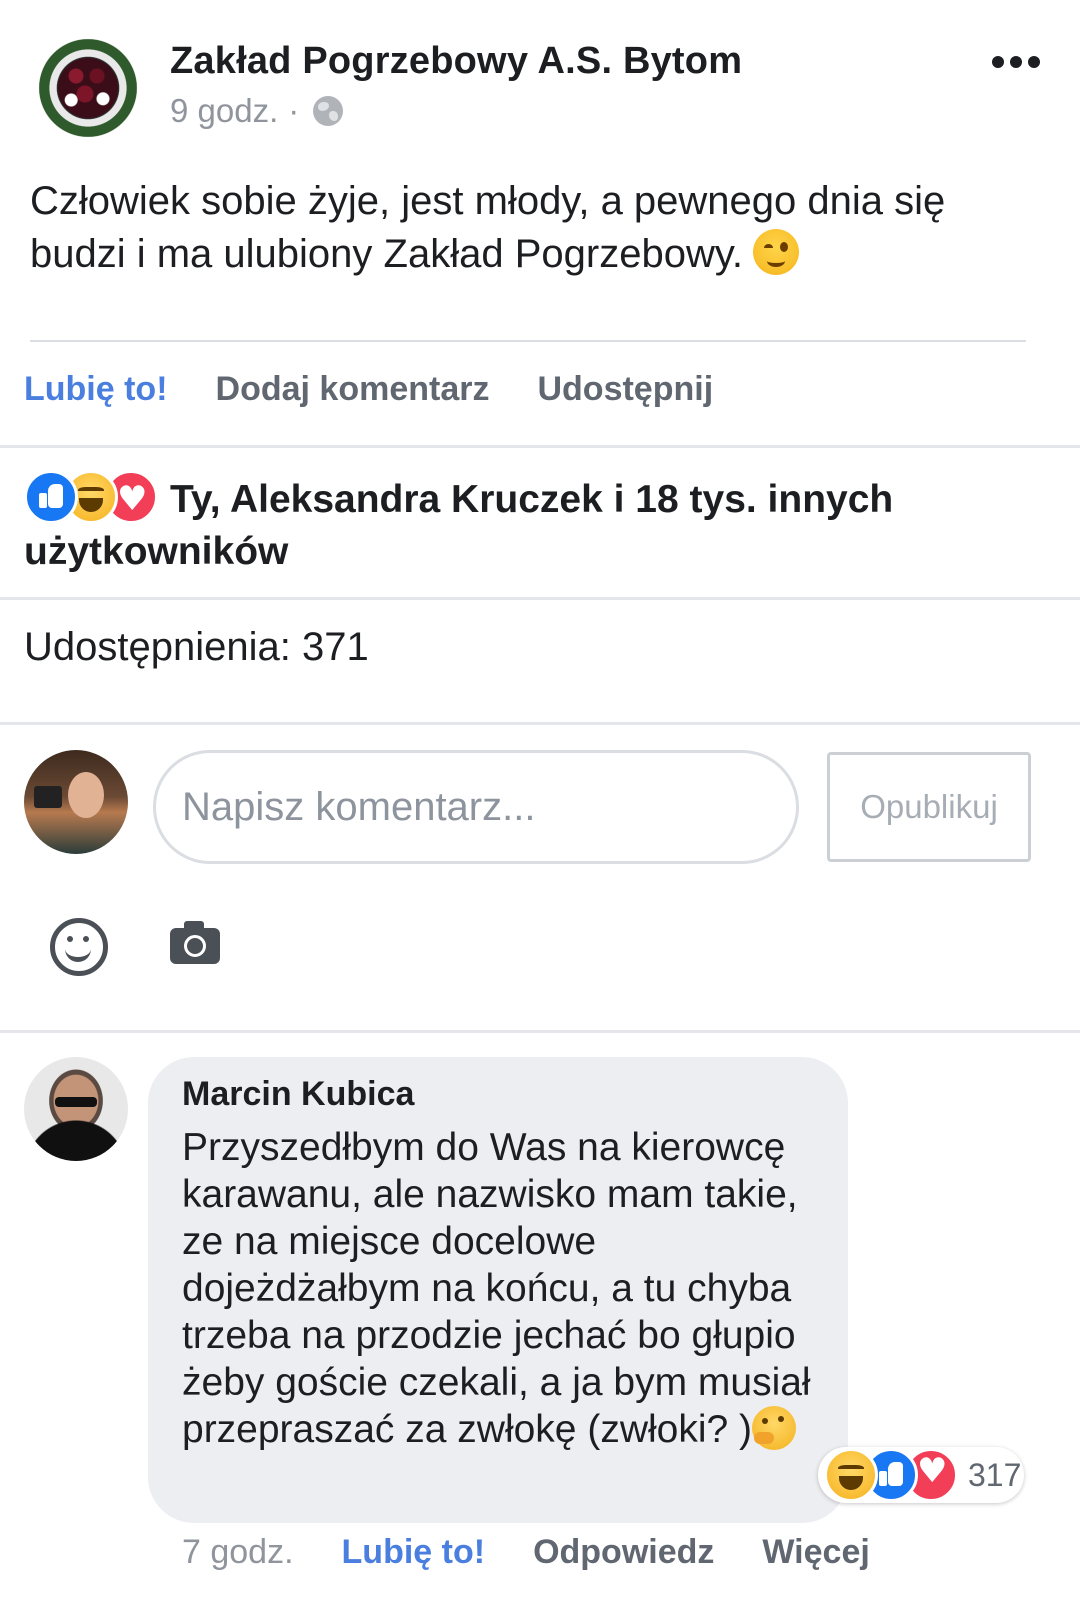 The width and height of the screenshot is (1080, 1605). What do you see at coordinates (224, 111) in the screenshot?
I see `post-time: 9 godz.` at bounding box center [224, 111].